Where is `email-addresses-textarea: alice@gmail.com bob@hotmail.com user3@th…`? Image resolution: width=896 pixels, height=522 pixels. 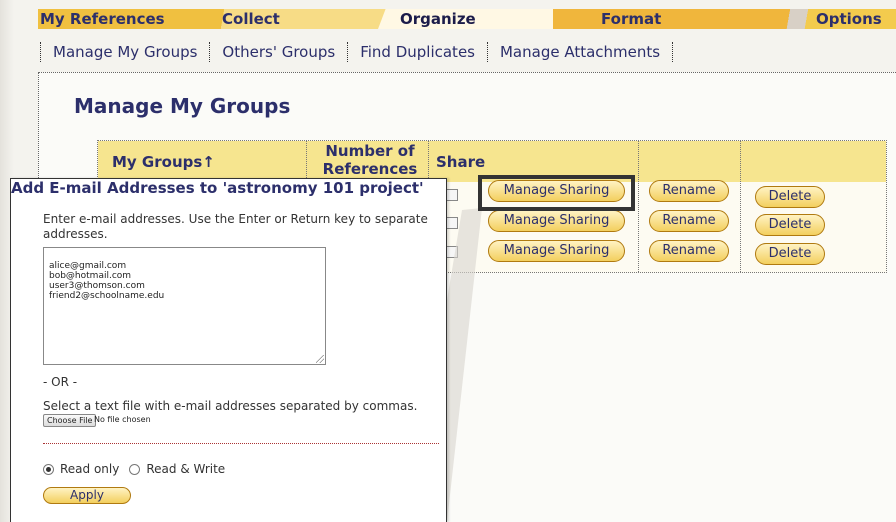
email-addresses-textarea: alice@gmail.com bob@hotmail.com user3@th… is located at coordinates (184, 306).